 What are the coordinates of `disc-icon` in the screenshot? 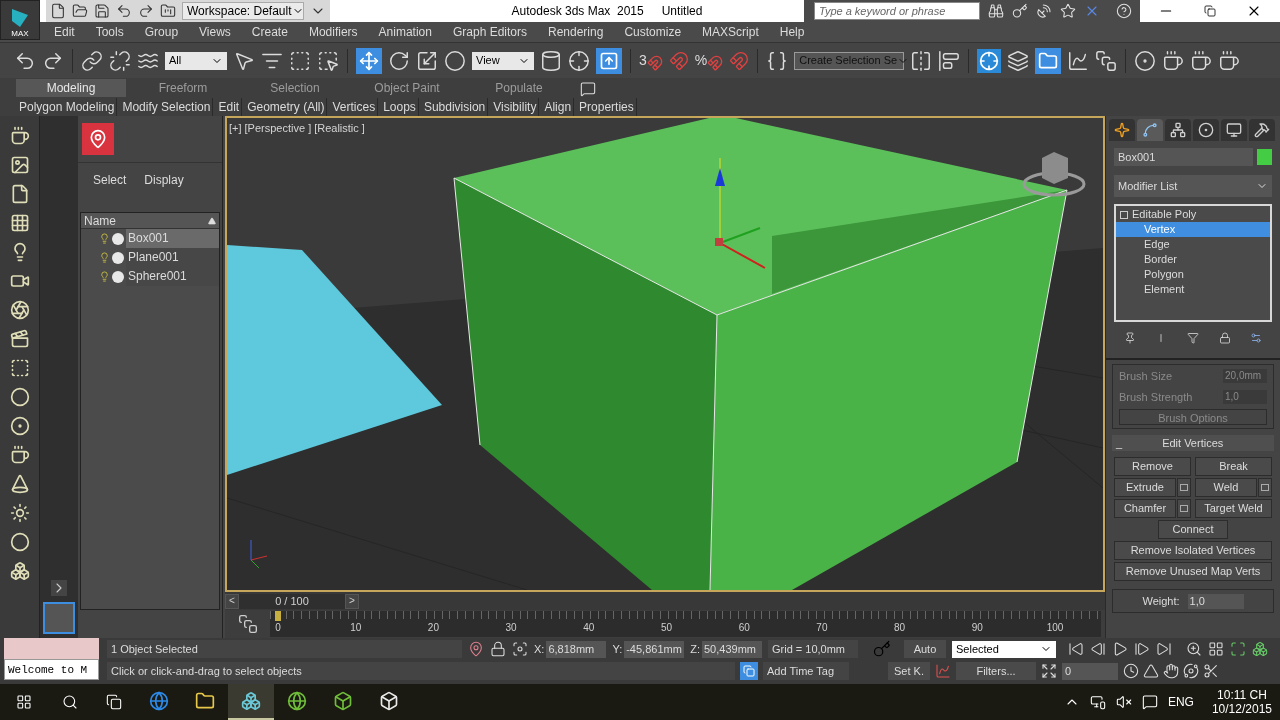 It's located at (19, 426).